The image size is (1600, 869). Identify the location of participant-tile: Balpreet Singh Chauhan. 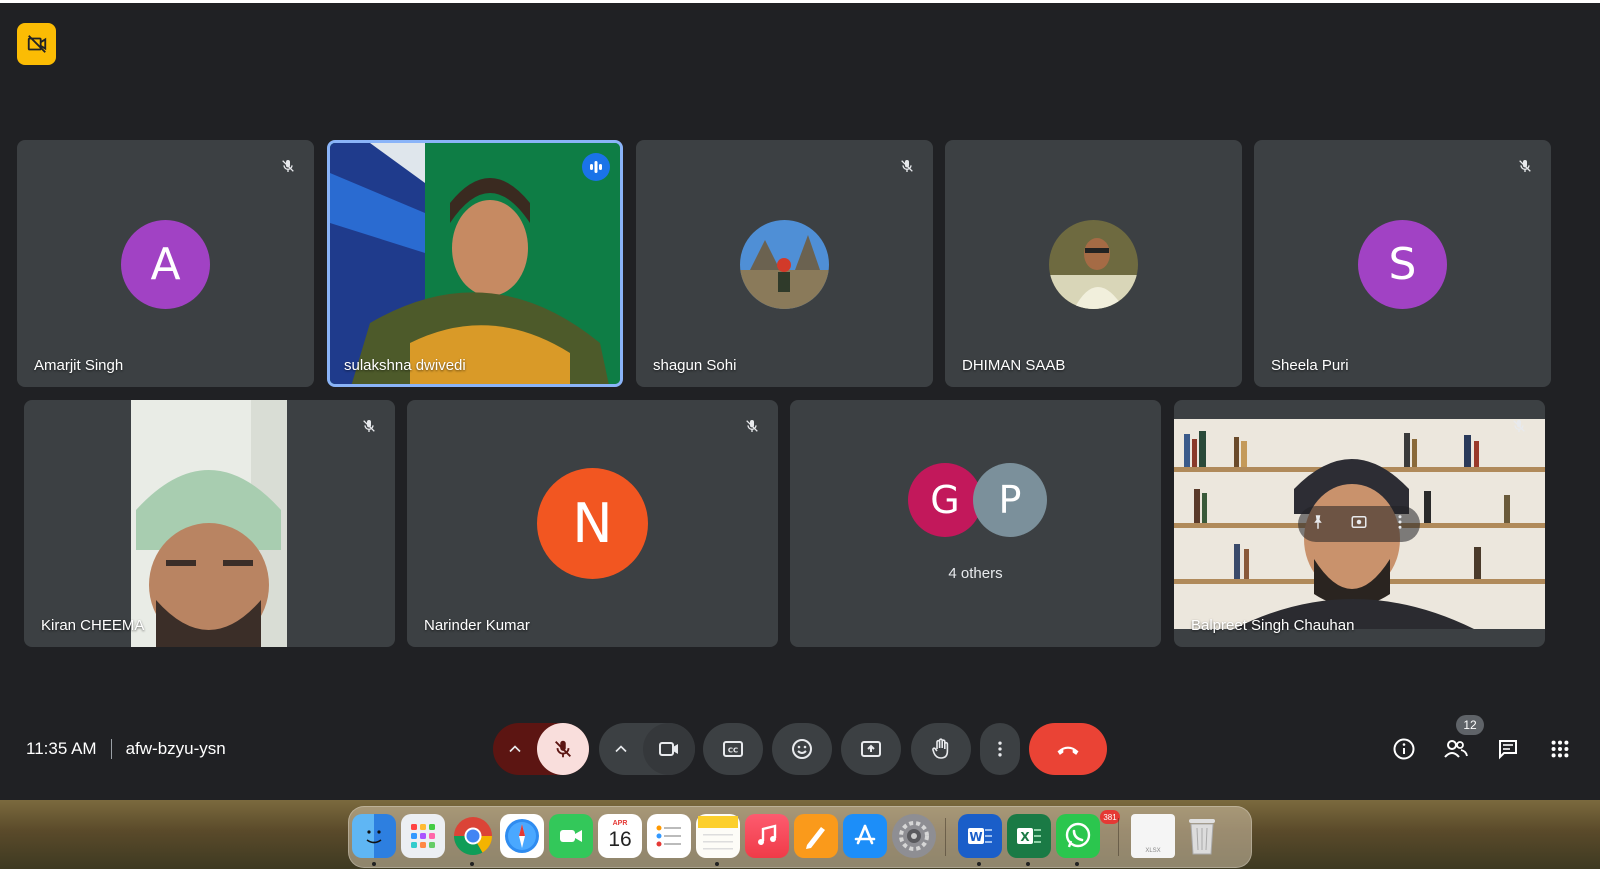
(1359, 523).